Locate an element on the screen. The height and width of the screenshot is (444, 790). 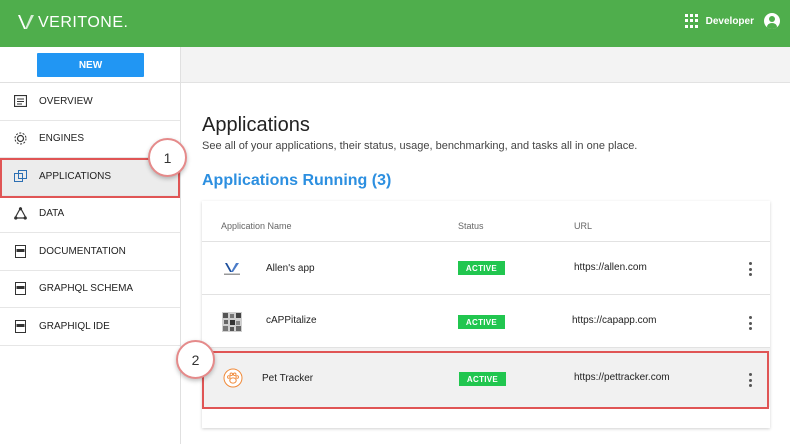
new-button: NEW is located at coordinates (90, 65).